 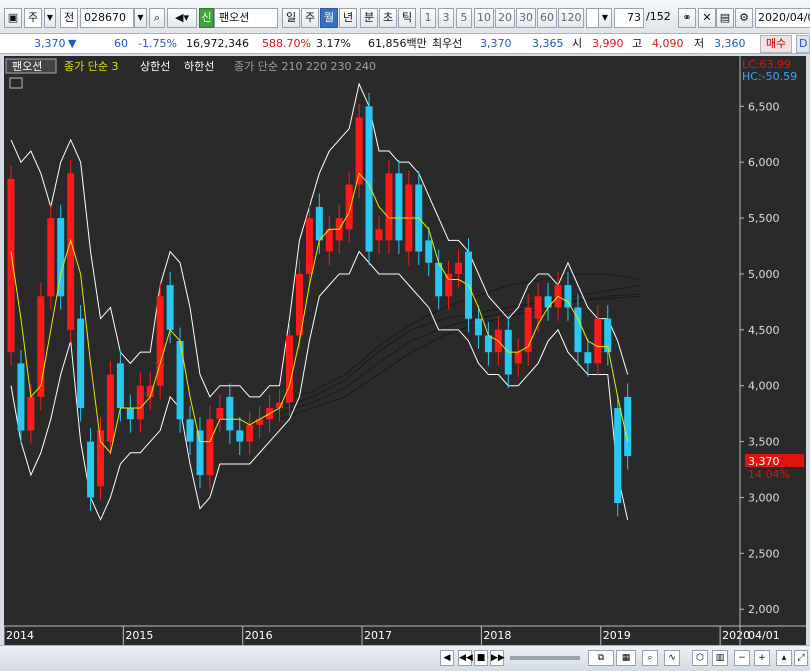 I want to click on date-tick-label: 2014, so click(x=20, y=635).